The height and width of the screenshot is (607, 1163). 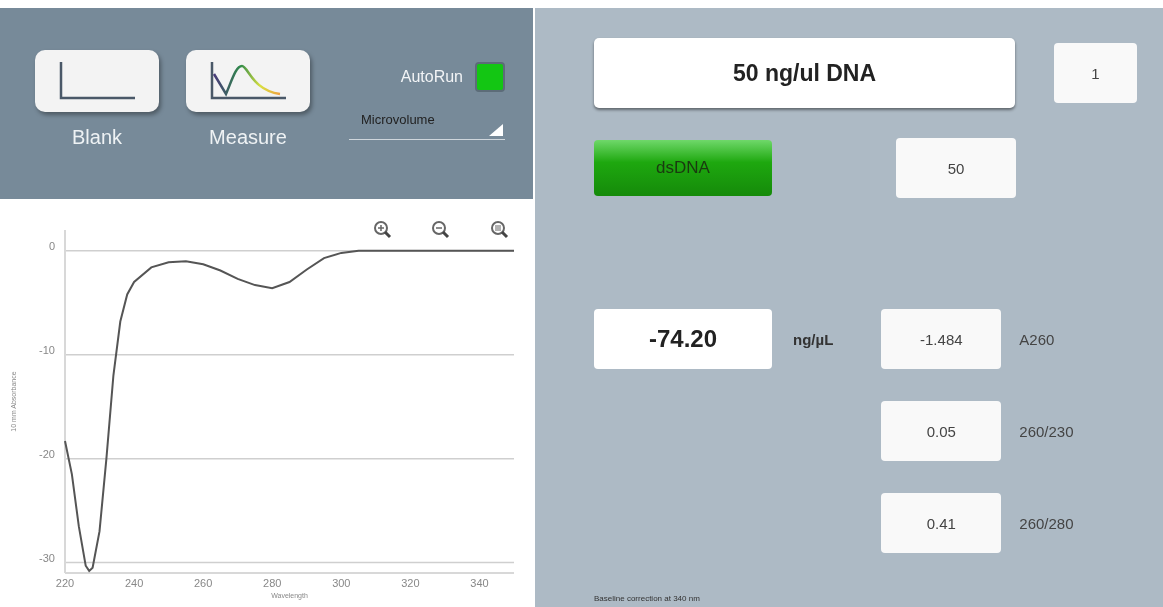 I want to click on autorun-checkbox, so click(x=490, y=77).